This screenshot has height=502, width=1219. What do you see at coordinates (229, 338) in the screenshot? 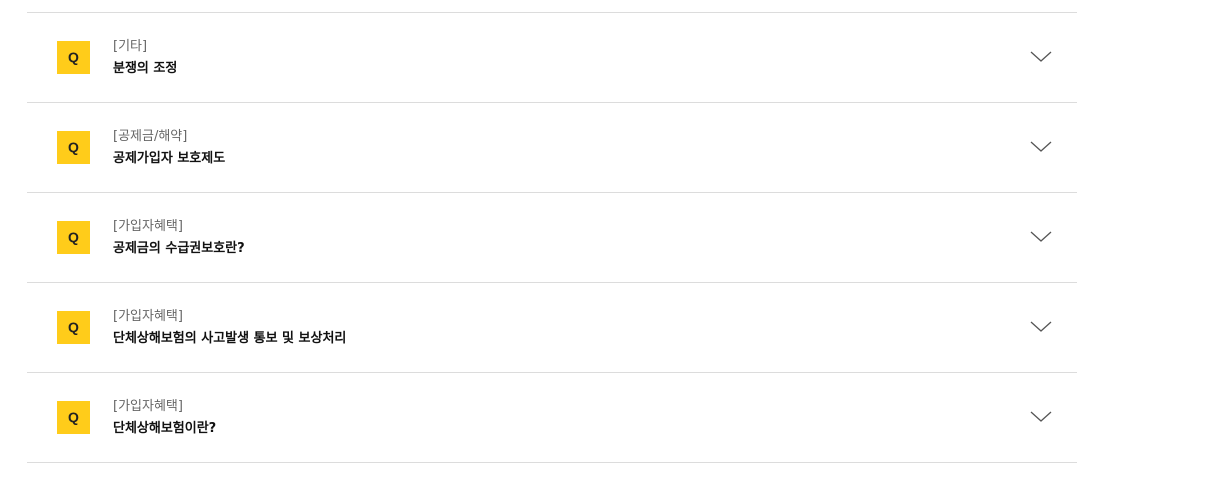
I see `faq-question: 단체상해보험의 사고발생 통보 및 보상처리` at bounding box center [229, 338].